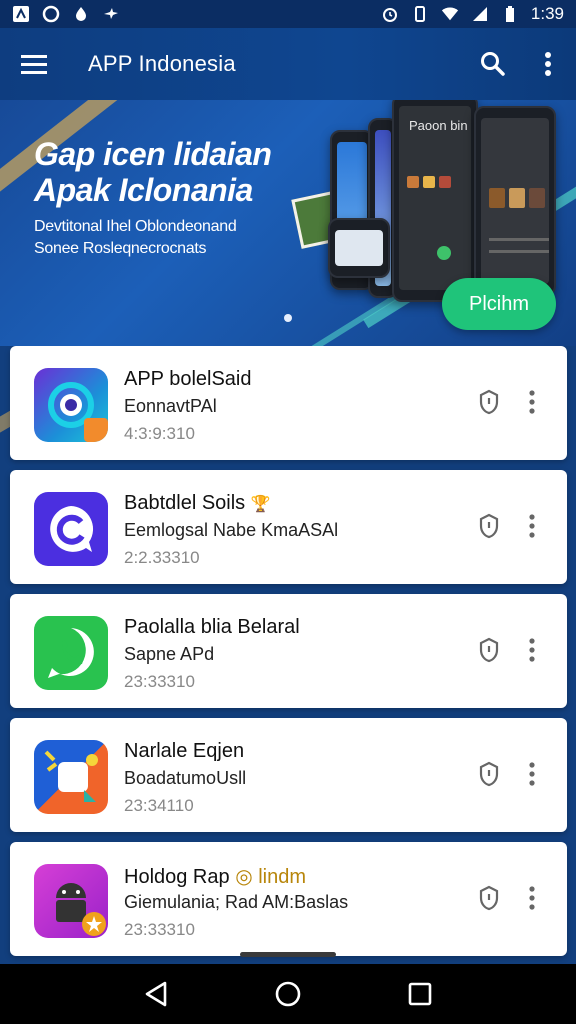 This screenshot has height=1024, width=576. I want to click on app-card: APP bolelSaid EonnavtPAl 4:3:9:310, so click(288, 403).